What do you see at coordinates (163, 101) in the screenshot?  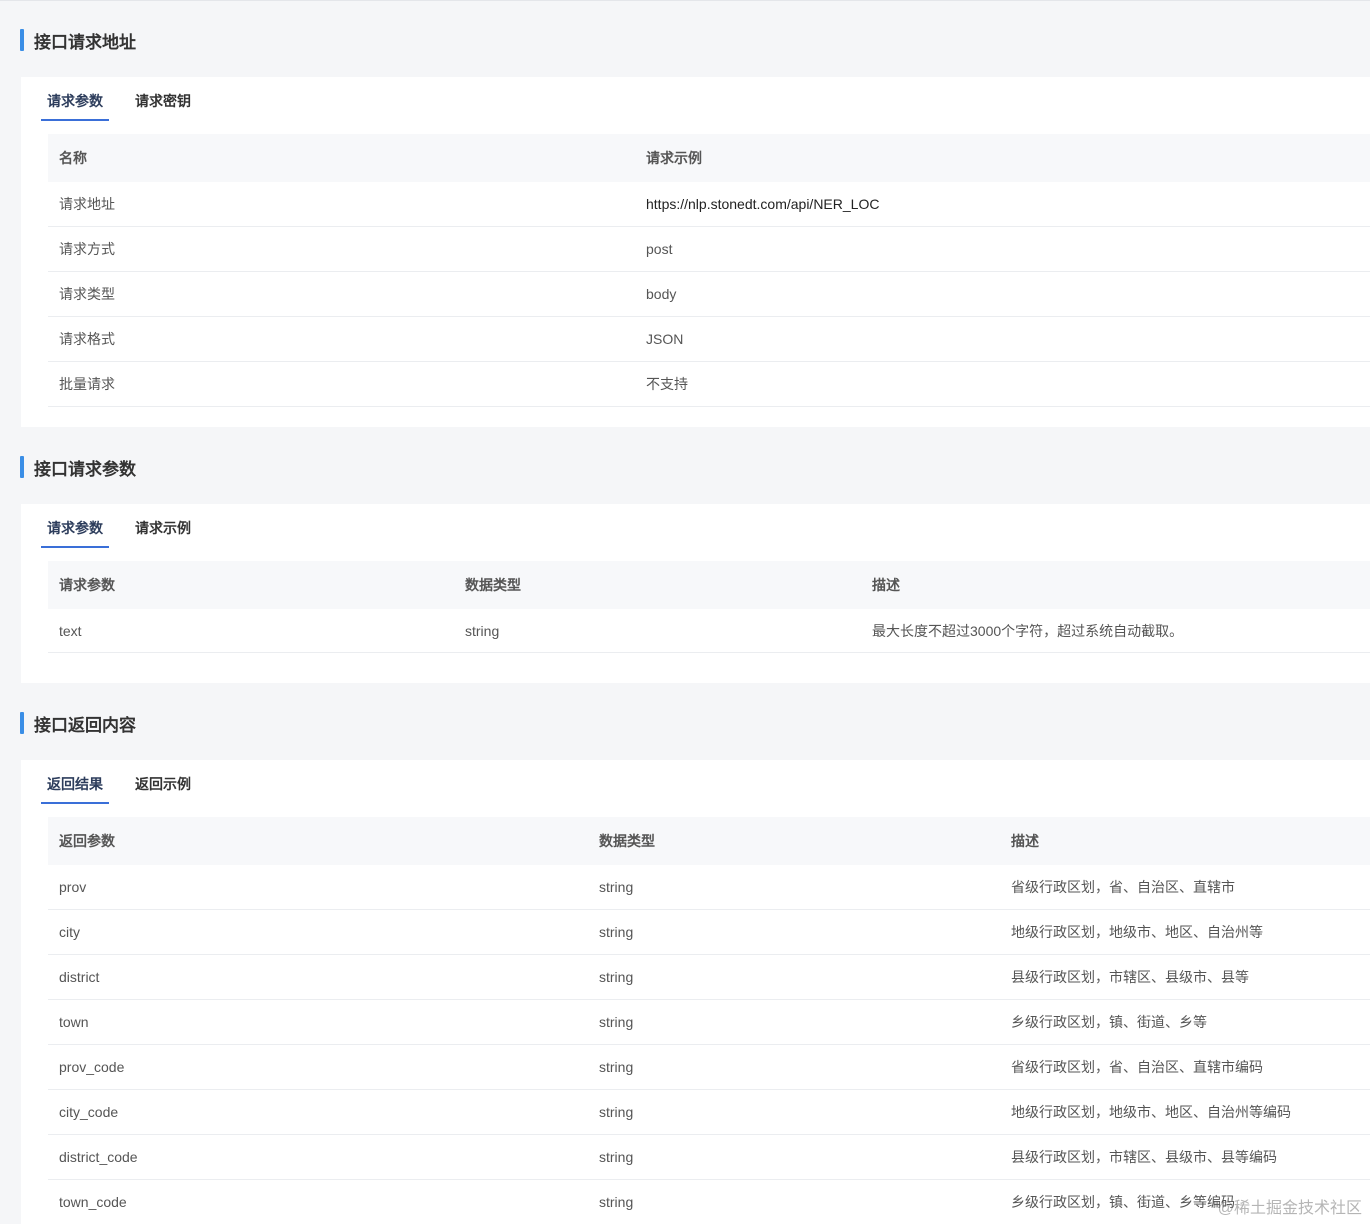 I see `tab-label: 请求密钥` at bounding box center [163, 101].